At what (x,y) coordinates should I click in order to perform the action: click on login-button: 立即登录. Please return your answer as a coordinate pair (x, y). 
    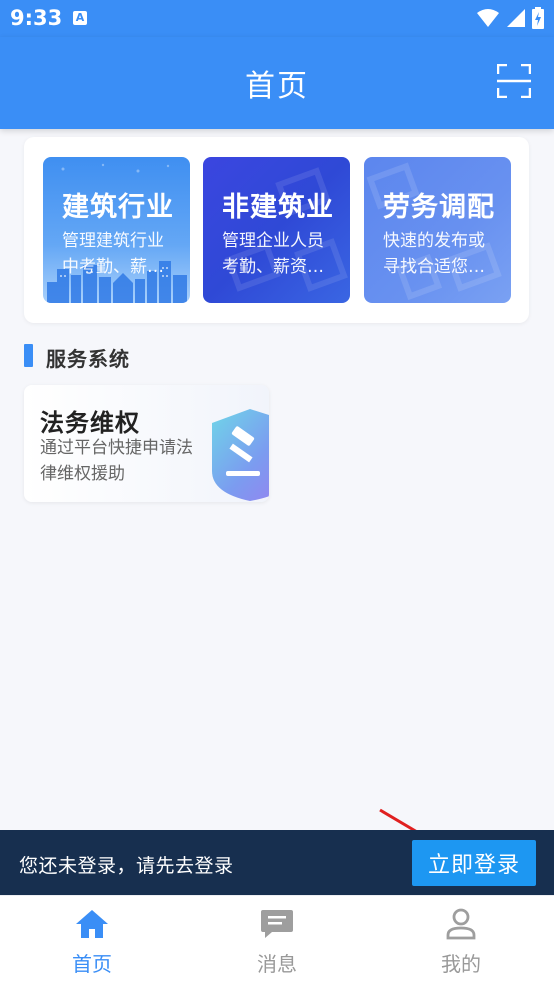
    Looking at the image, I should click on (474, 863).